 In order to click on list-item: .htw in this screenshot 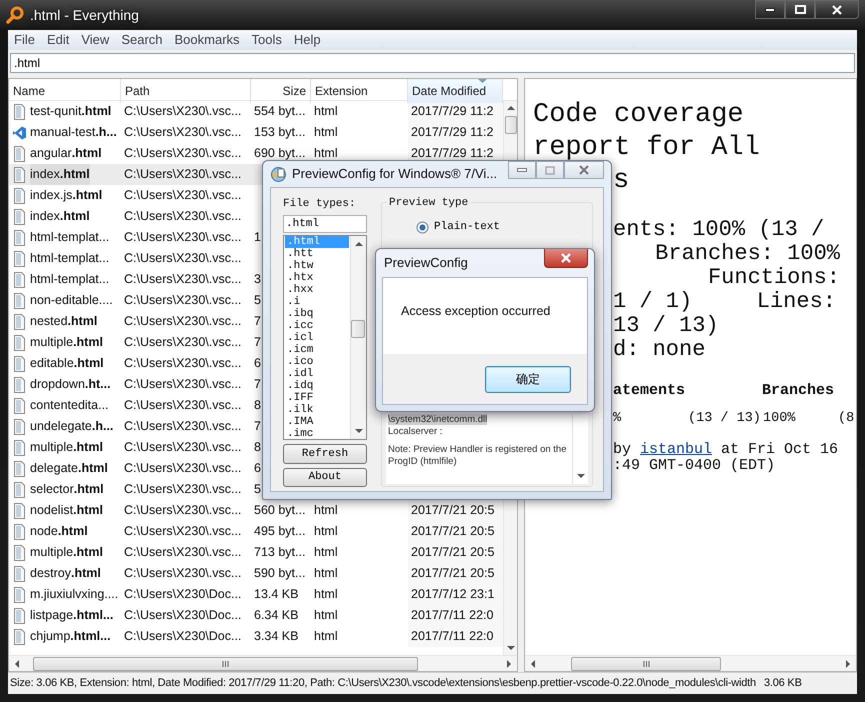, I will do `click(317, 266)`.